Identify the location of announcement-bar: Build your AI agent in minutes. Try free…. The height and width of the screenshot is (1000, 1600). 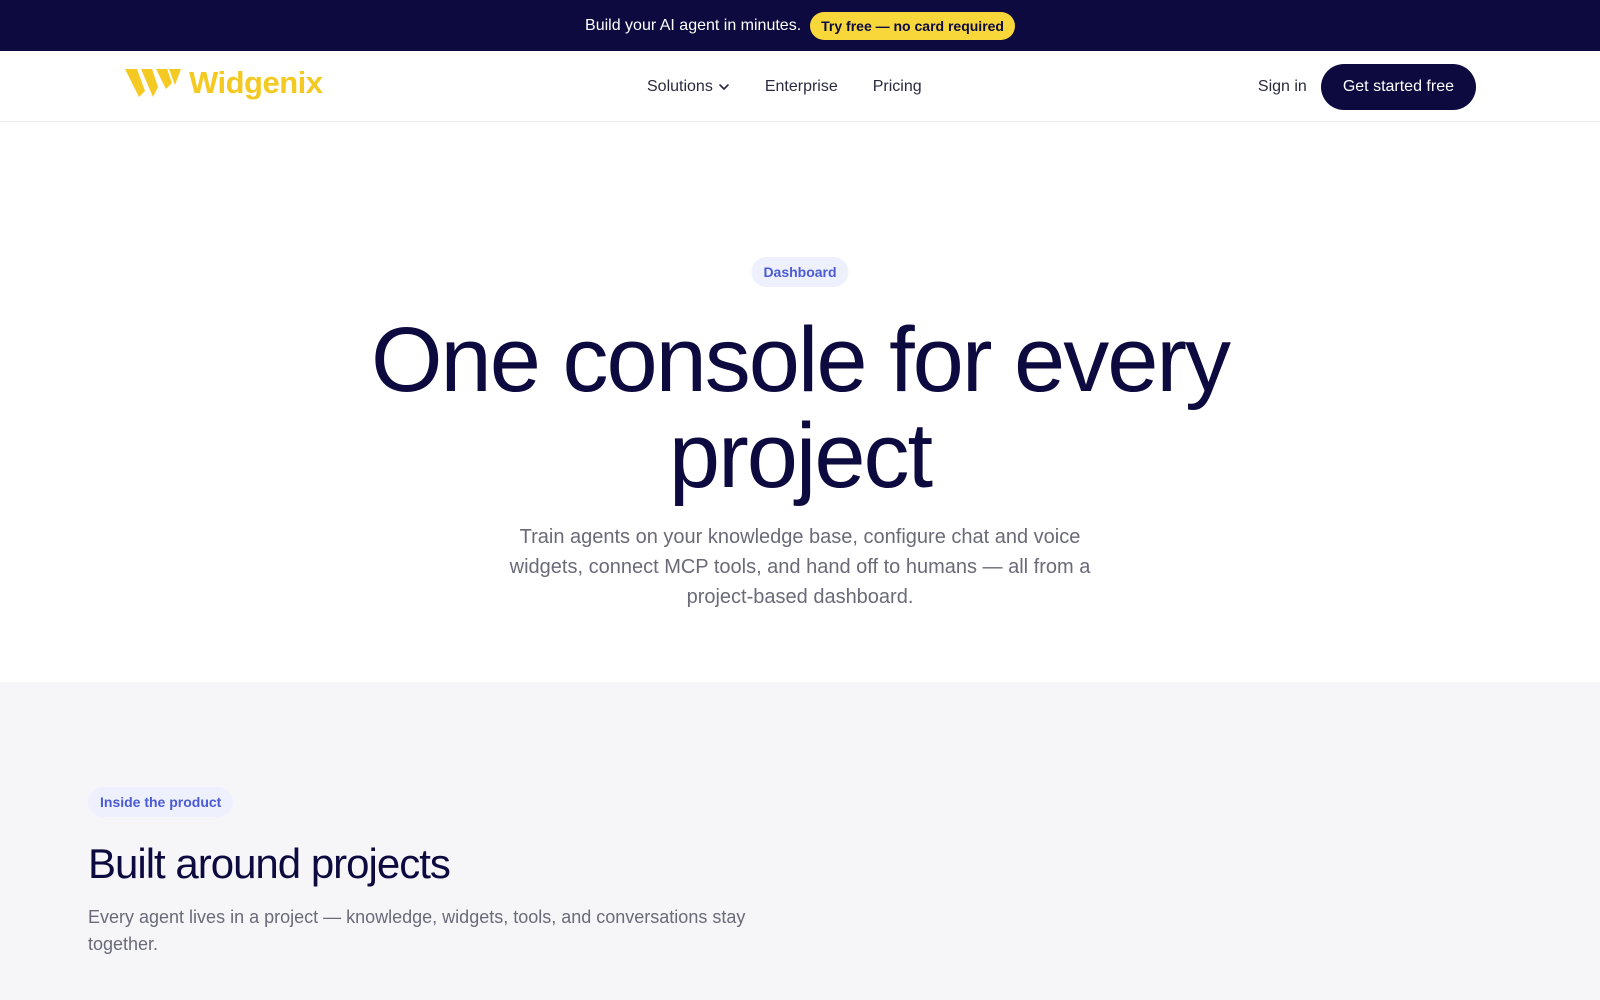
(800, 25).